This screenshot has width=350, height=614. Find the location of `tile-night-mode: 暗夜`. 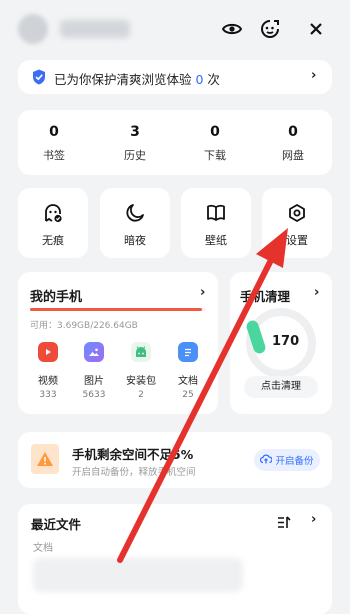

tile-night-mode: 暗夜 is located at coordinates (135, 223).